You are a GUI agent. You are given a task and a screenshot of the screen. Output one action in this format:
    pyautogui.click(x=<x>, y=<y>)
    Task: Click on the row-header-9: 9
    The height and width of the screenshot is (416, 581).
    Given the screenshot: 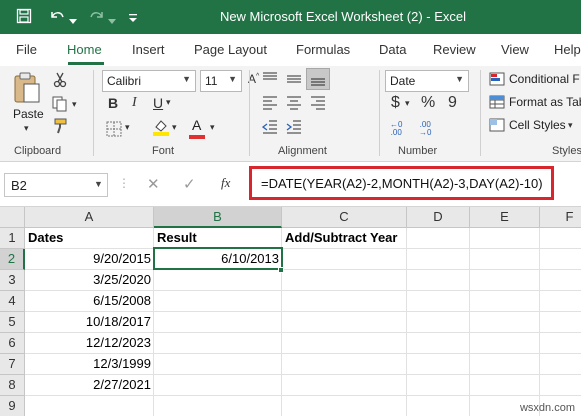 What is the action you would take?
    pyautogui.click(x=12, y=406)
    